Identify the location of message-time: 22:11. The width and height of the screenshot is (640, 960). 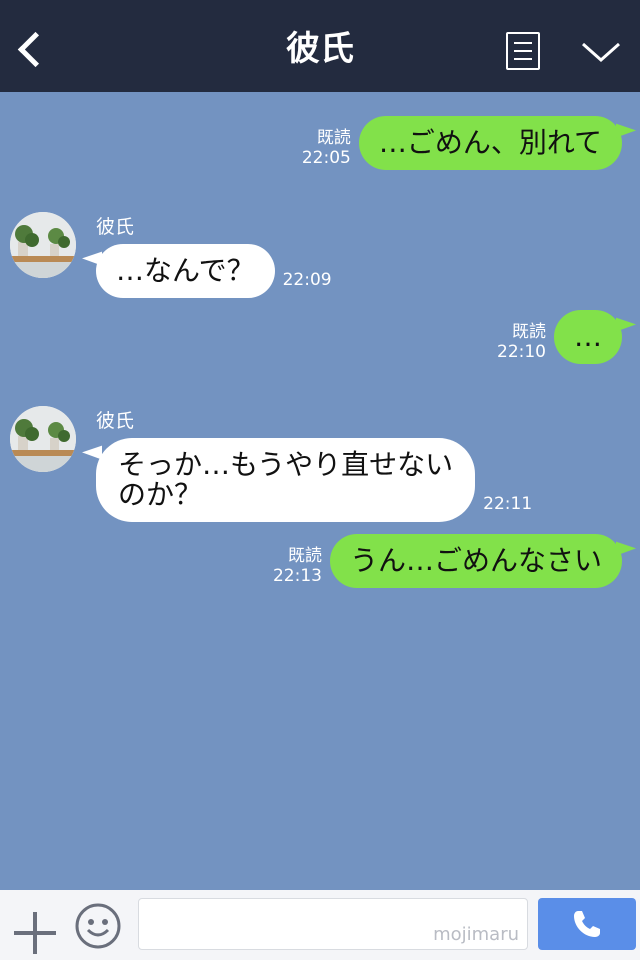
(508, 504).